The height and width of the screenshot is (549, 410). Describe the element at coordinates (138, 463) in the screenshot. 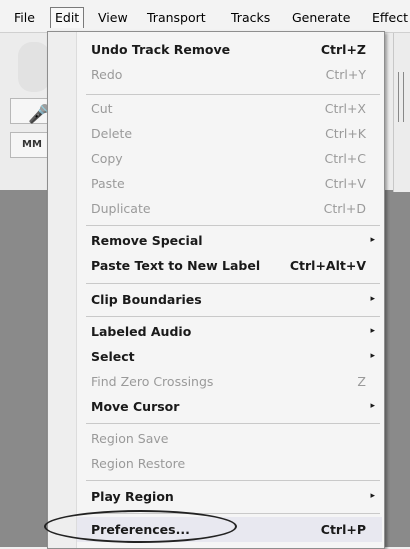

I see `menu-item-label: Region Restore` at that location.